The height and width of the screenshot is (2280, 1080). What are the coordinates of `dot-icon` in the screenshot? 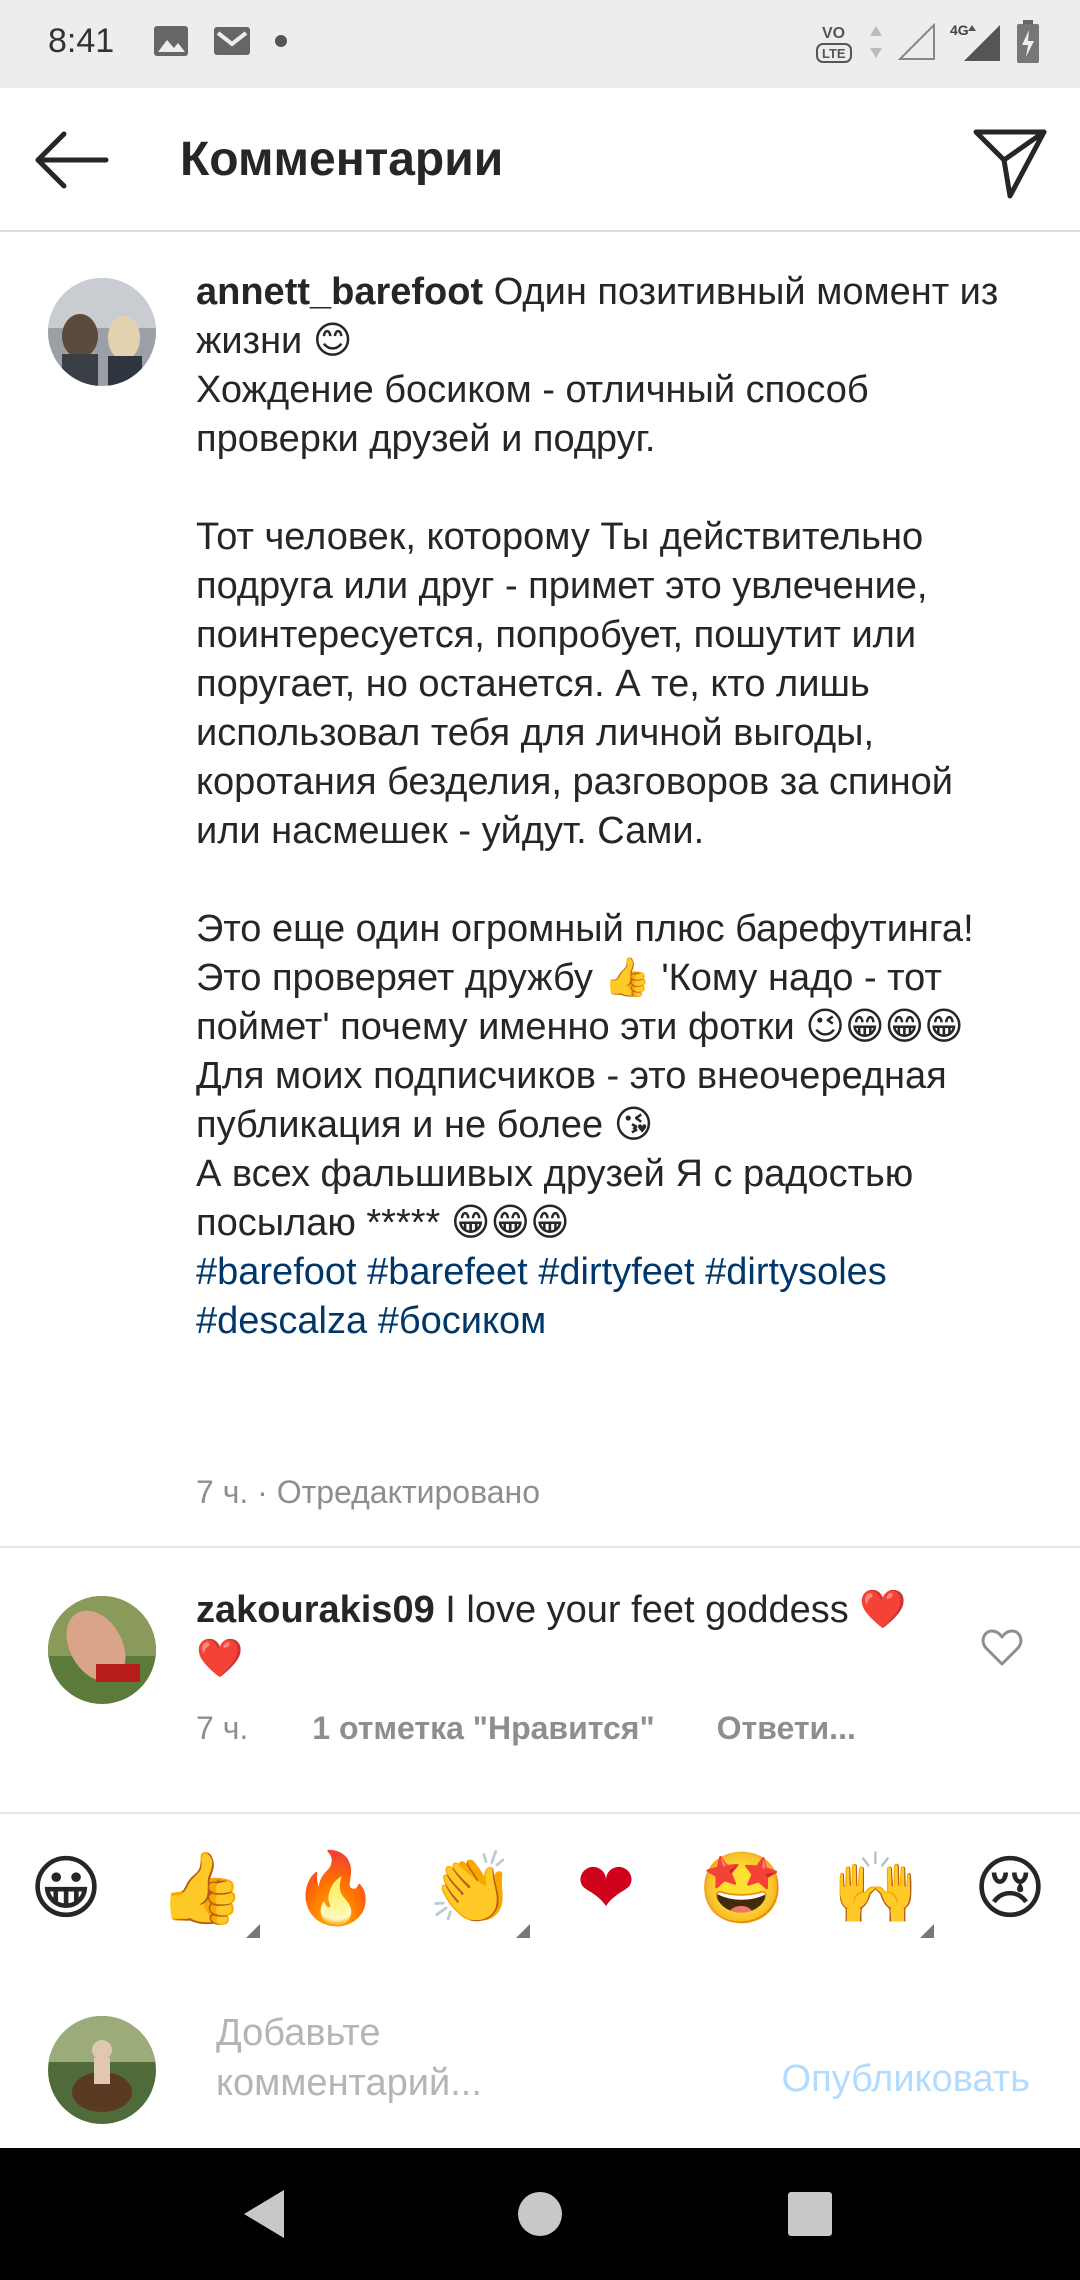 It's located at (281, 41).